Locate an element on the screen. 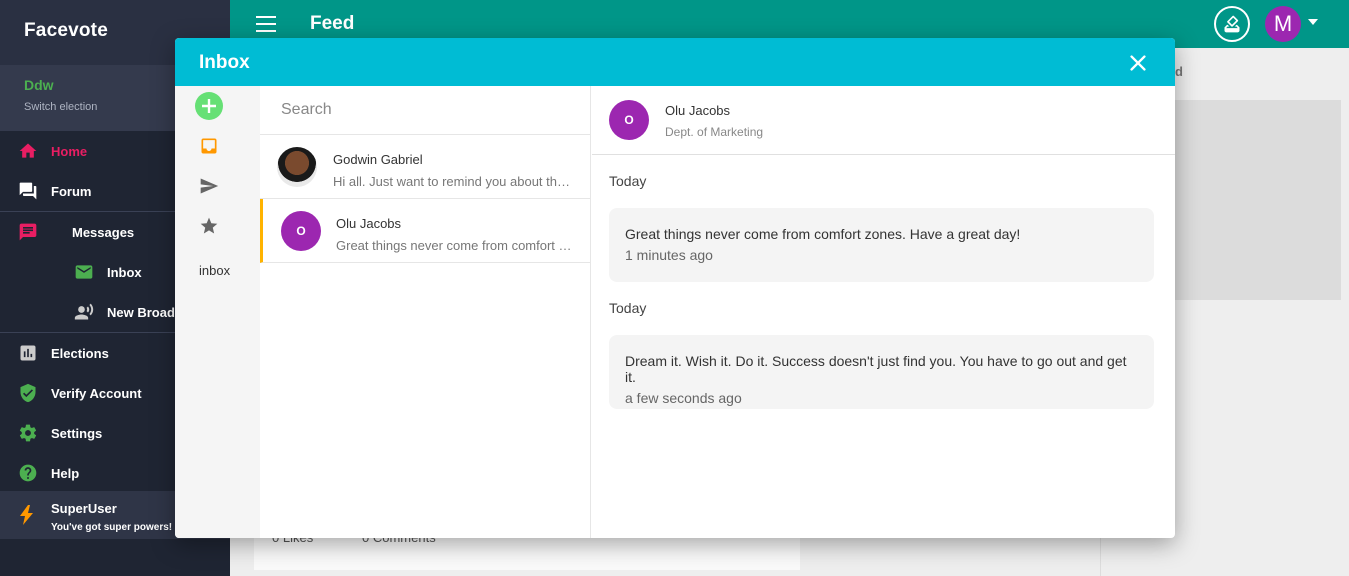 This screenshot has height=576, width=1349. sidebar-item-label: Settings is located at coordinates (77, 433).